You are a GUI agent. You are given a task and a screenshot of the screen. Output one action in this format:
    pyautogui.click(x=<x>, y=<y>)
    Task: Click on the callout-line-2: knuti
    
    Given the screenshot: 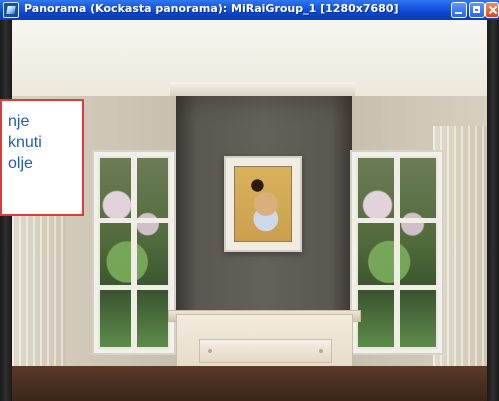 What is the action you would take?
    pyautogui.click(x=25, y=142)
    